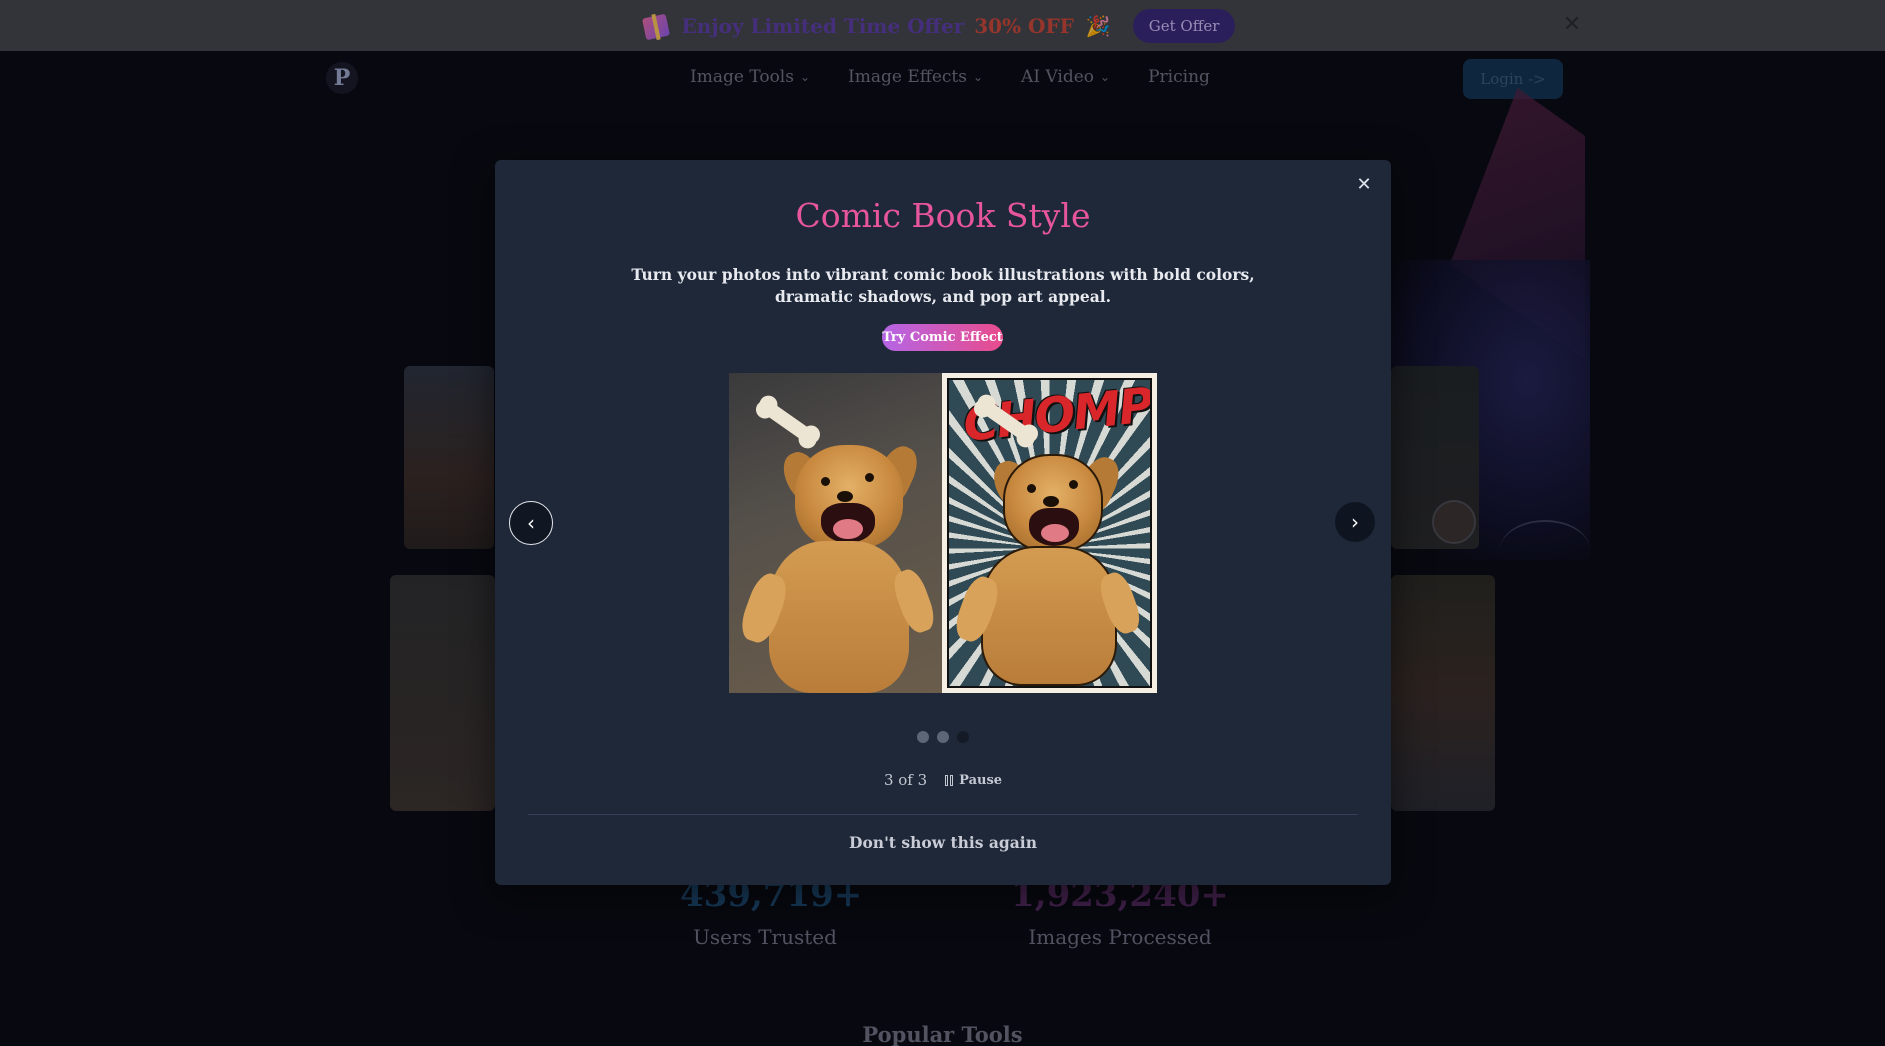  Describe the element at coordinates (943, 814) in the screenshot. I see `divider` at that location.